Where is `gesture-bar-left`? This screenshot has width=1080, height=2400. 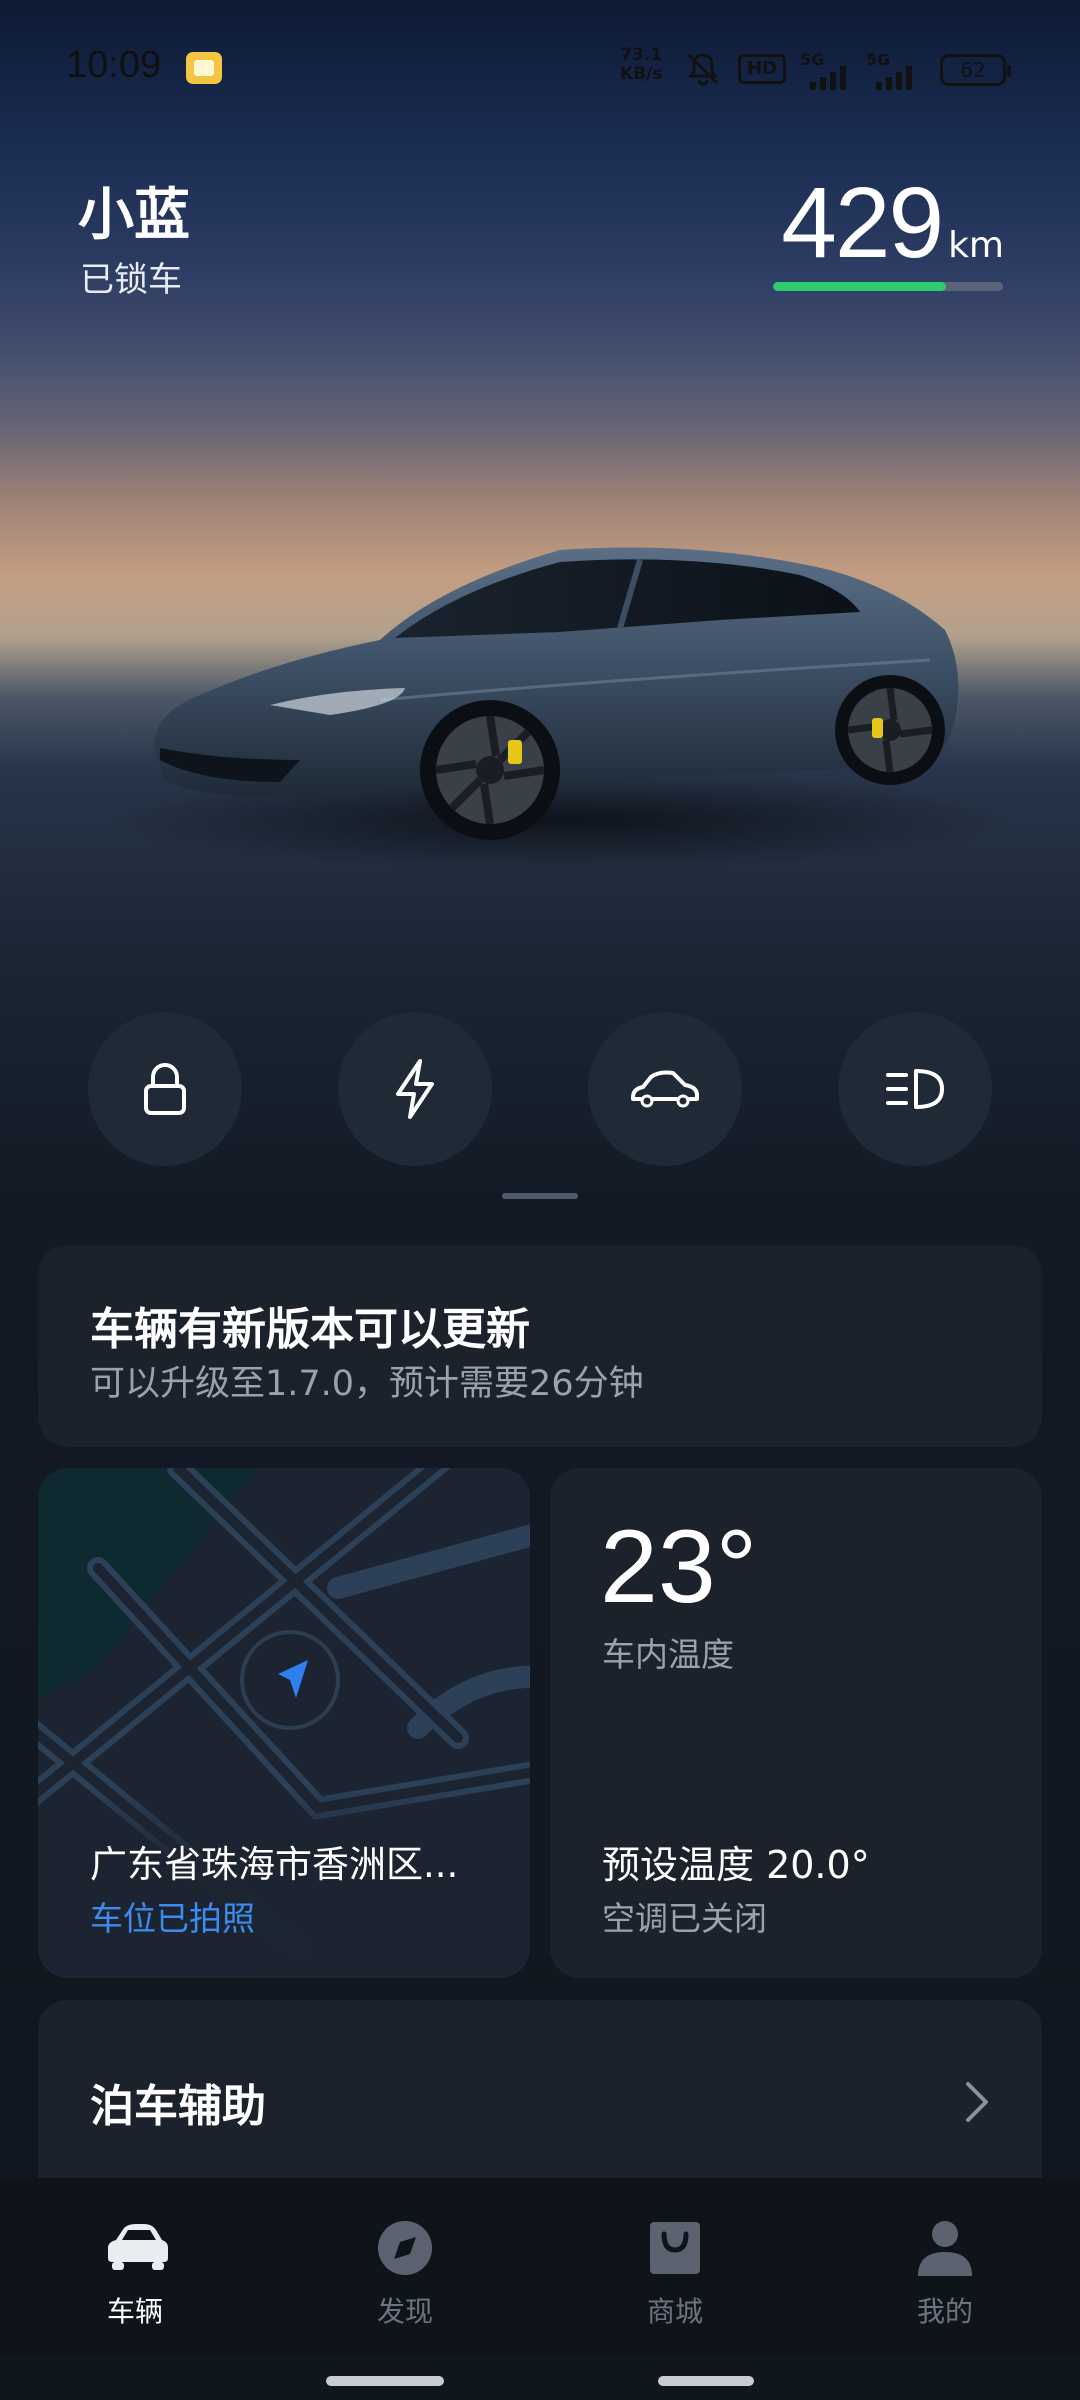 gesture-bar-left is located at coordinates (385, 2381).